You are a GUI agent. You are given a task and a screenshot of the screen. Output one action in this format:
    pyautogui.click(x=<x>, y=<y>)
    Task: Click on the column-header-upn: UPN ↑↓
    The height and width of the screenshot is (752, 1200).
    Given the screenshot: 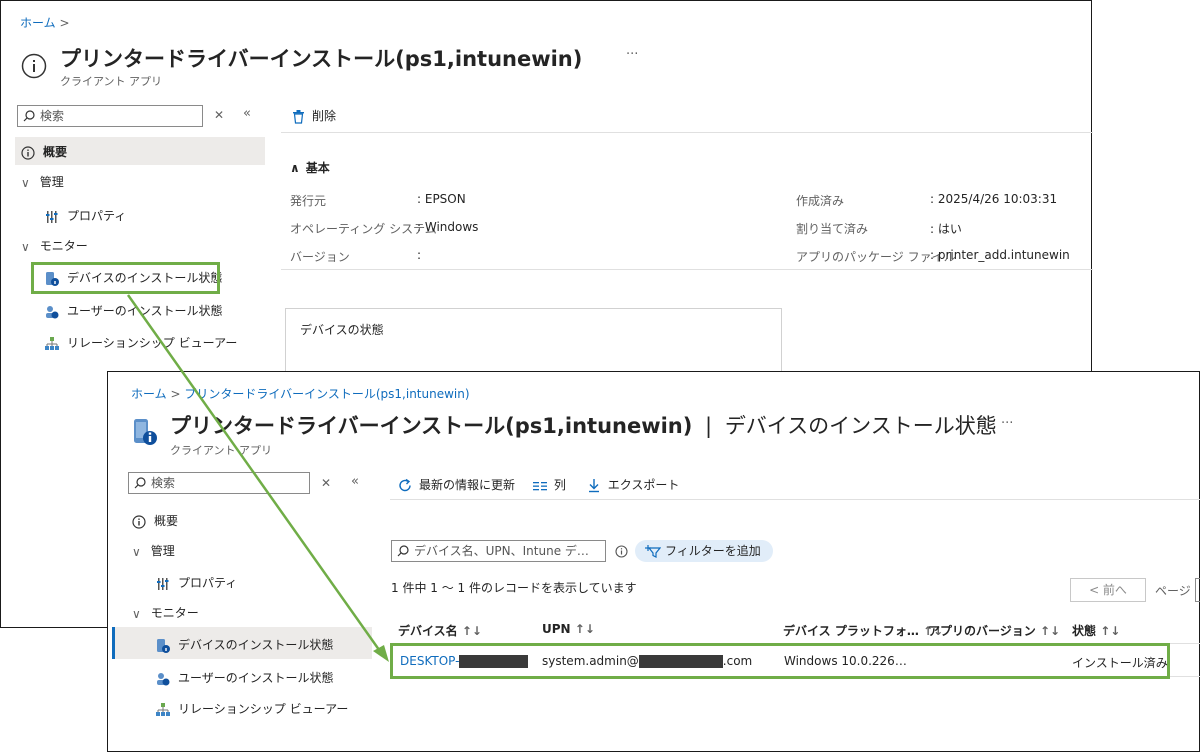 What is the action you would take?
    pyautogui.click(x=568, y=629)
    